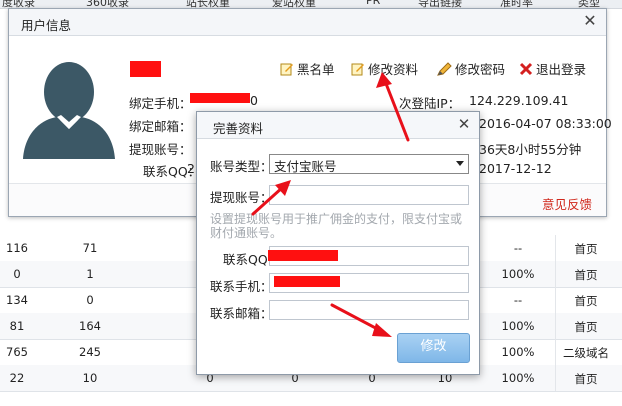 The image size is (622, 406). I want to click on contact-email-input, so click(369, 310).